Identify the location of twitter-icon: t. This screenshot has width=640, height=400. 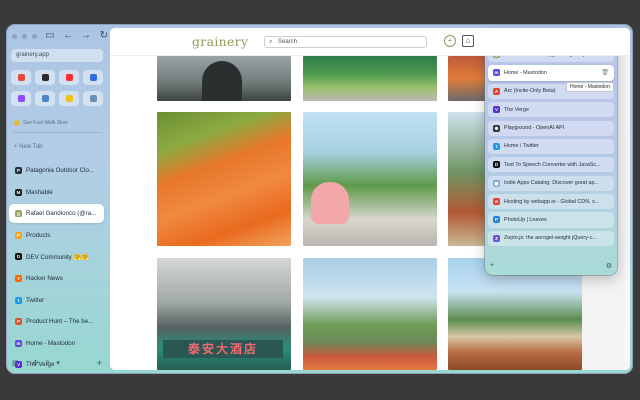
(18, 300).